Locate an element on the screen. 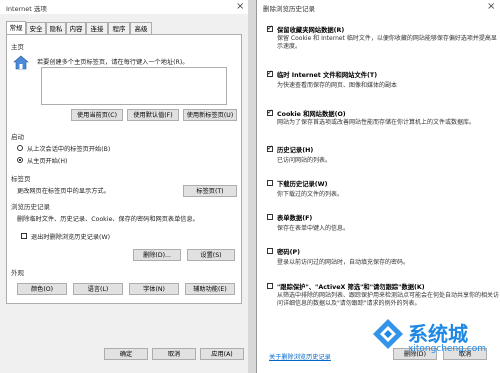 This screenshot has width=500, height=373. delete-on-exit-label: 退出时删除浏览历史记录(W) is located at coordinates (71, 237).